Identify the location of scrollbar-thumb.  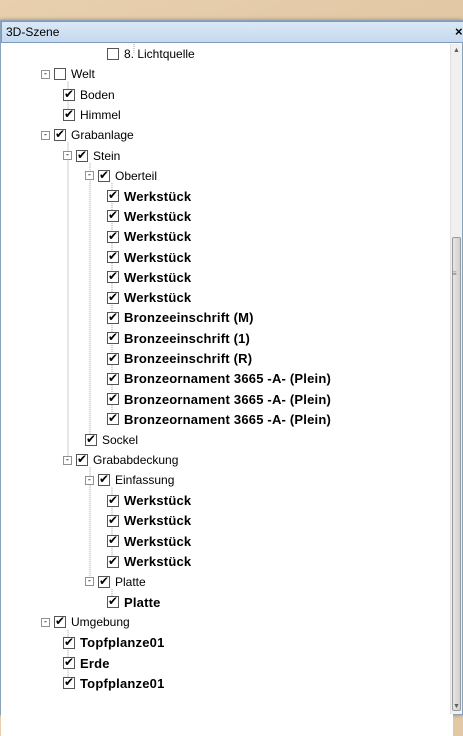
(456, 474).